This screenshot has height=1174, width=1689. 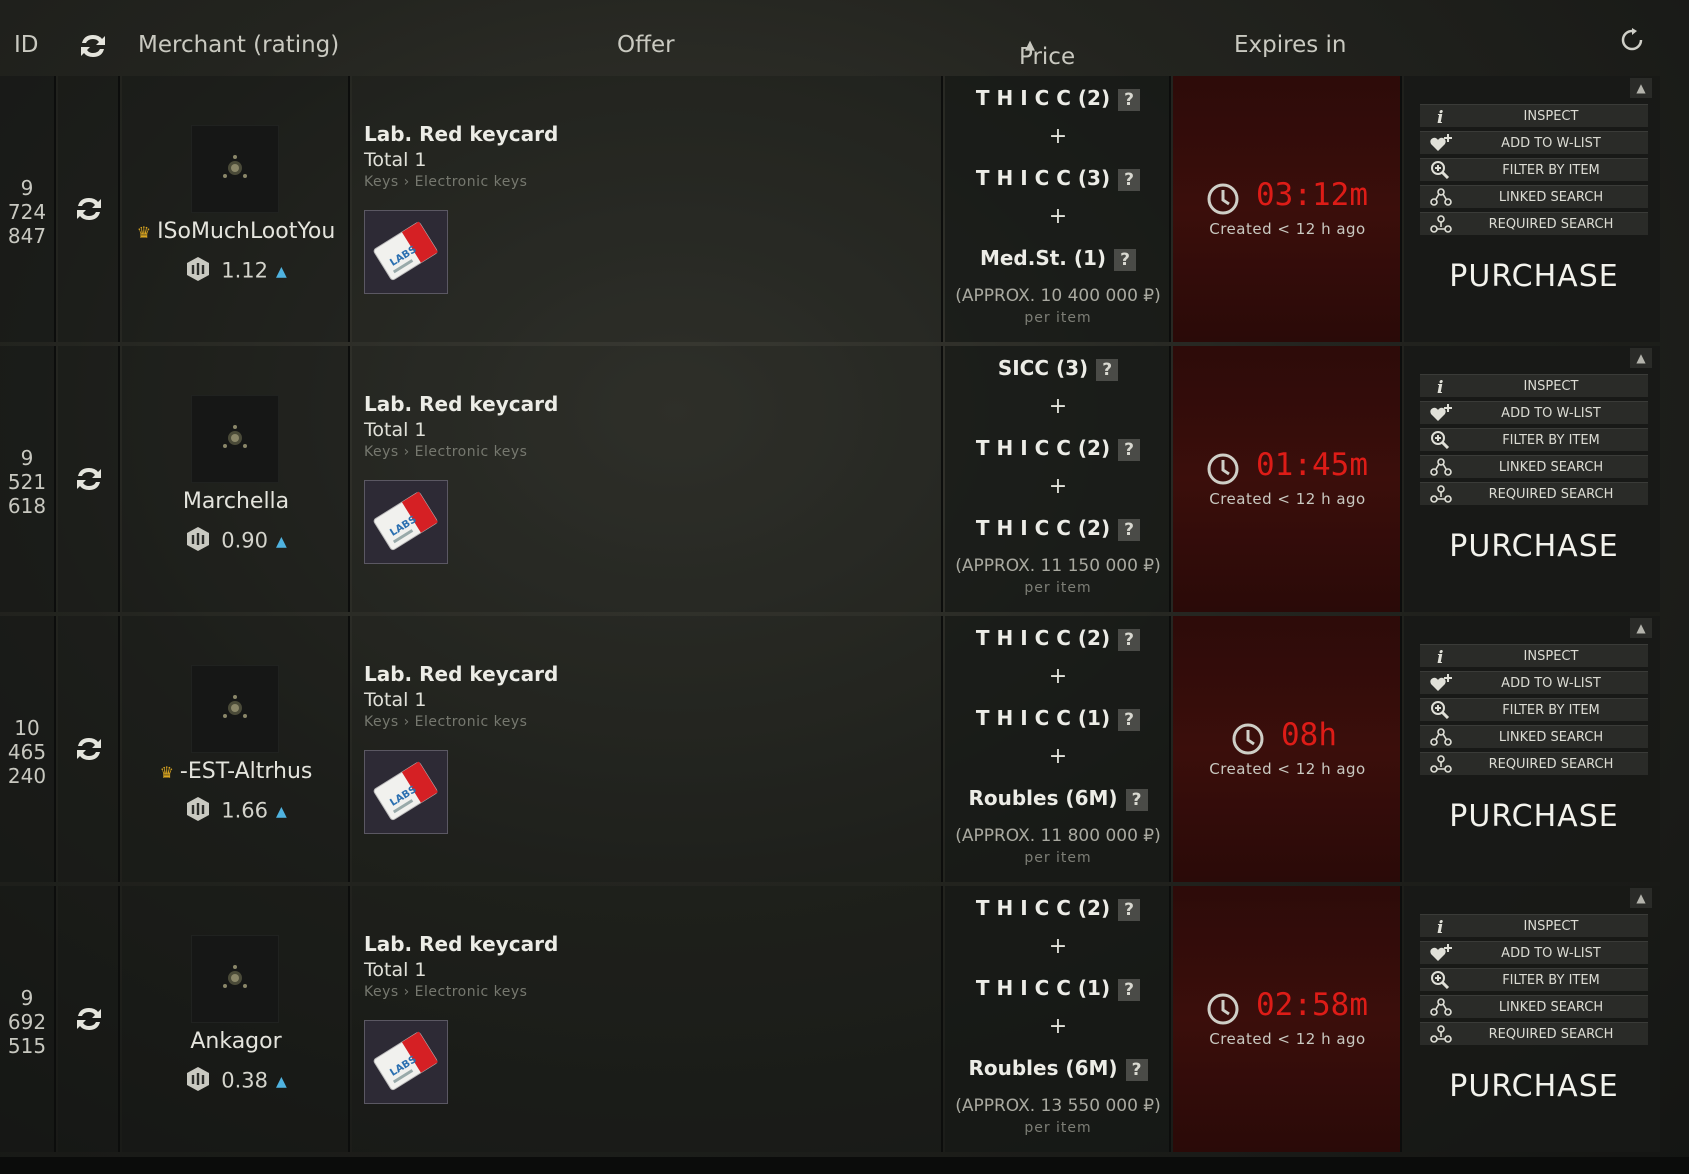 I want to click on merchant-name: ♛ -EST-Altrhus, so click(x=236, y=771).